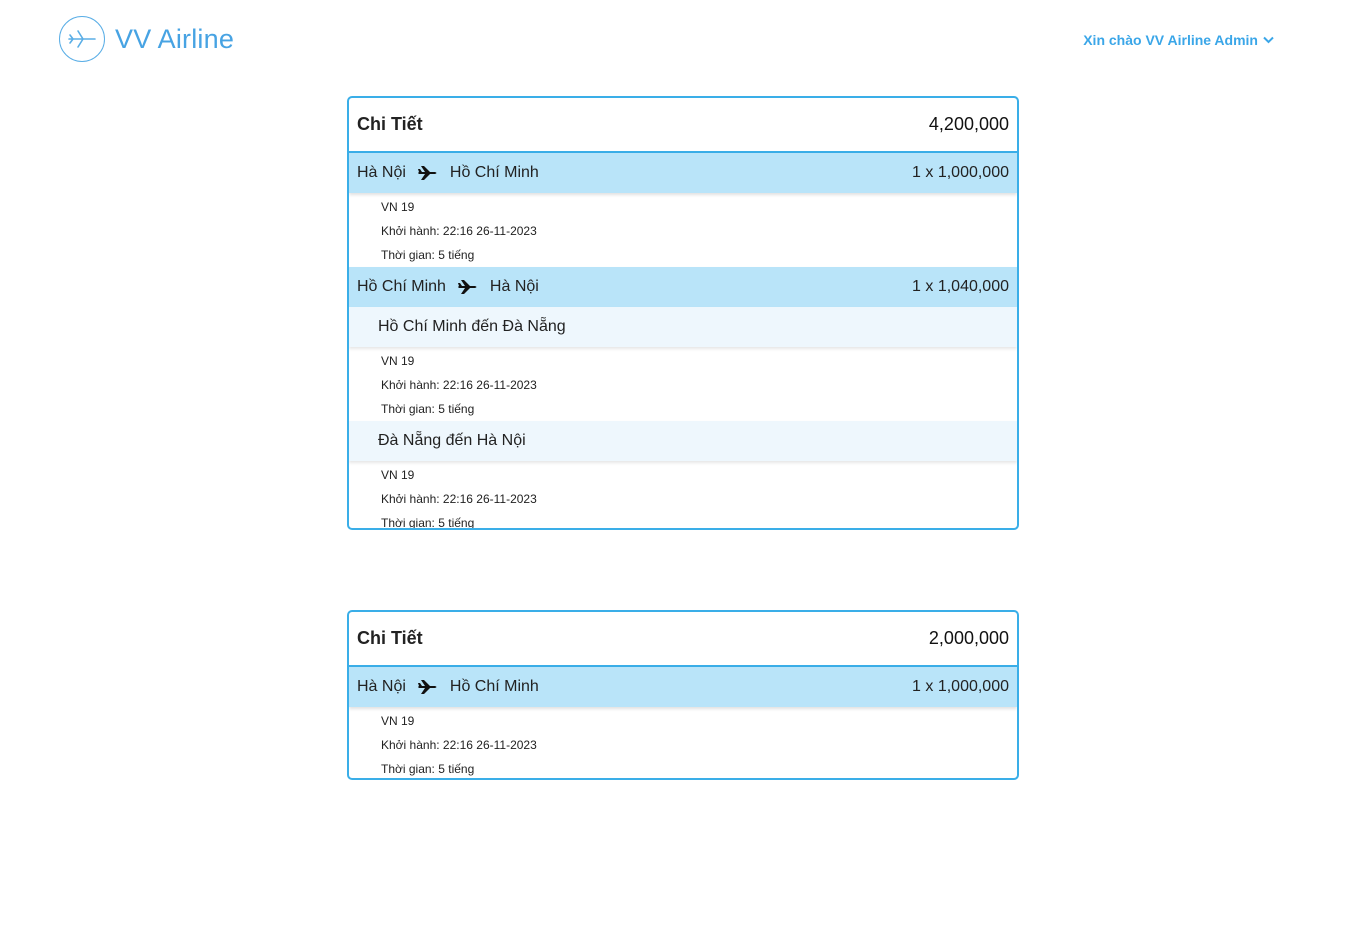  Describe the element at coordinates (472, 326) in the screenshot. I see `segment-label: Hồ Chí Minh đến Đà Nẵng` at that location.